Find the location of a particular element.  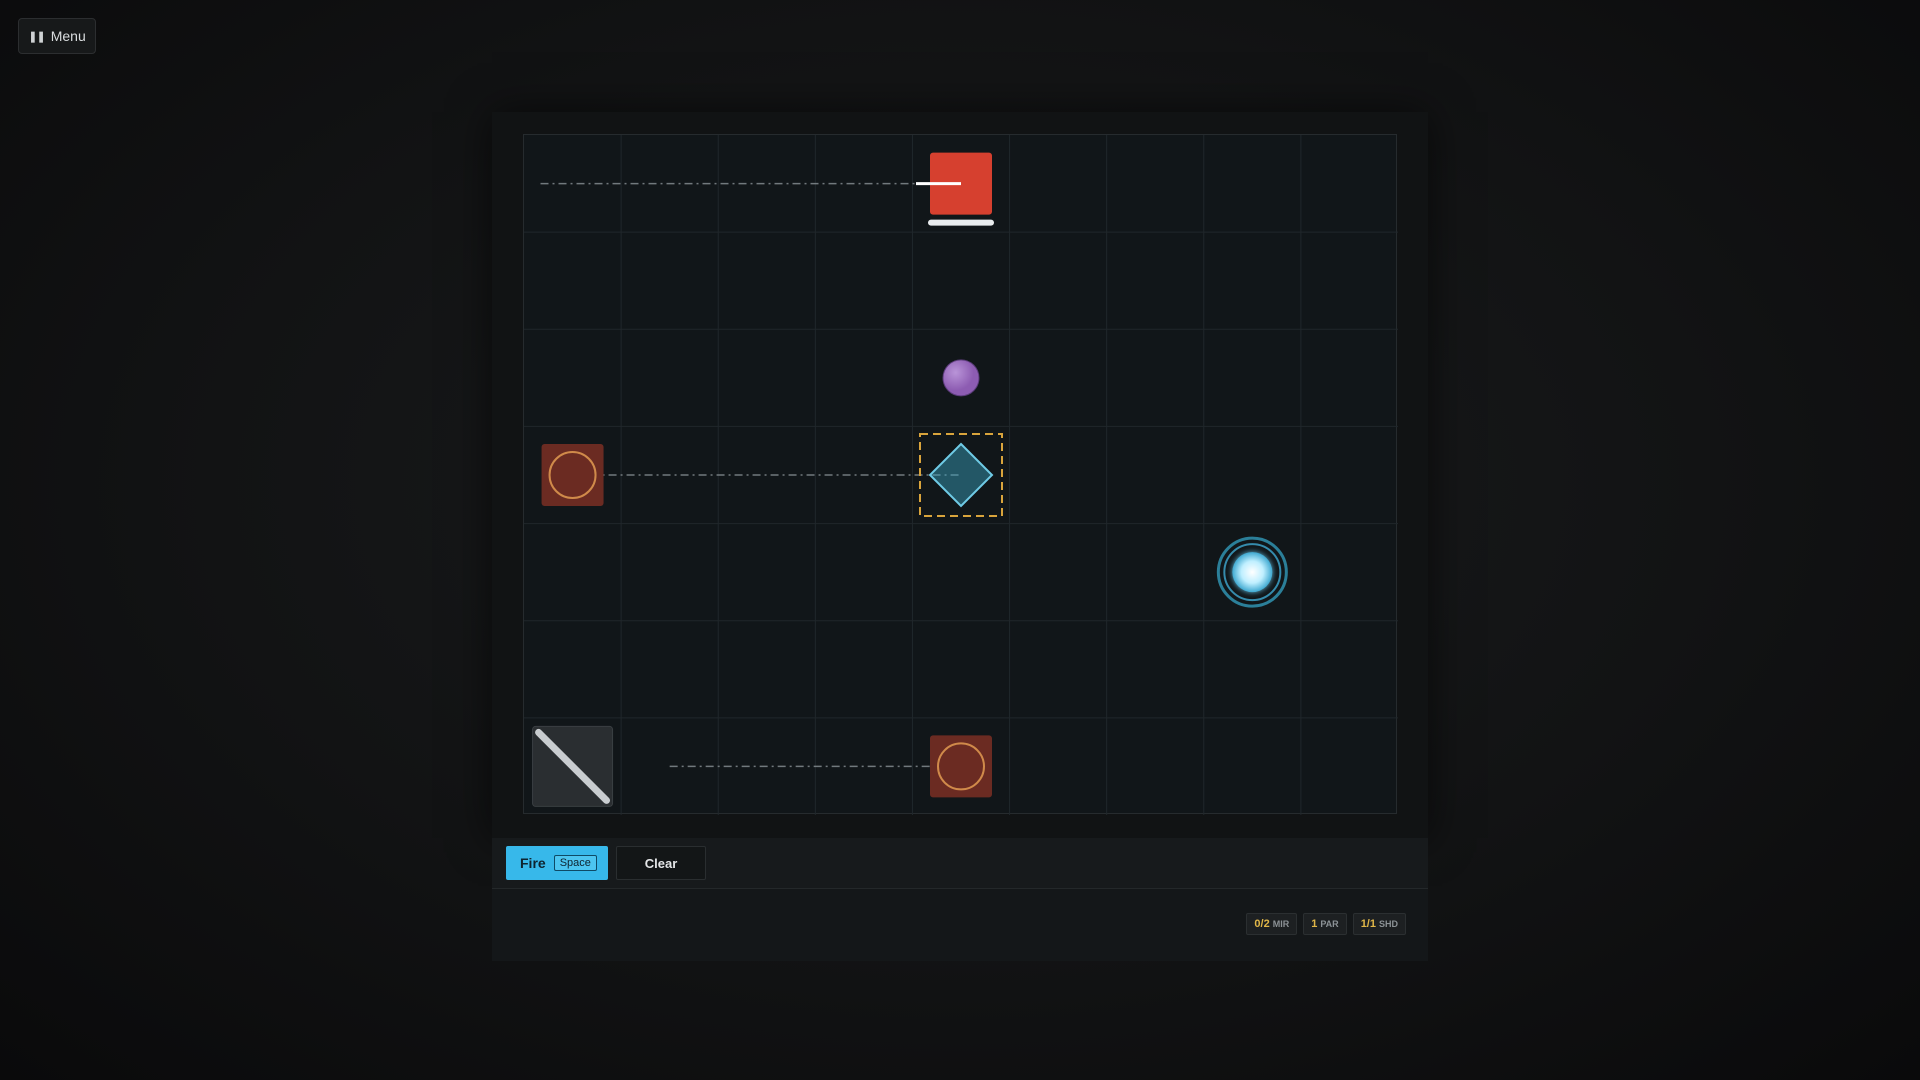

mirror-piece is located at coordinates (573, 766).